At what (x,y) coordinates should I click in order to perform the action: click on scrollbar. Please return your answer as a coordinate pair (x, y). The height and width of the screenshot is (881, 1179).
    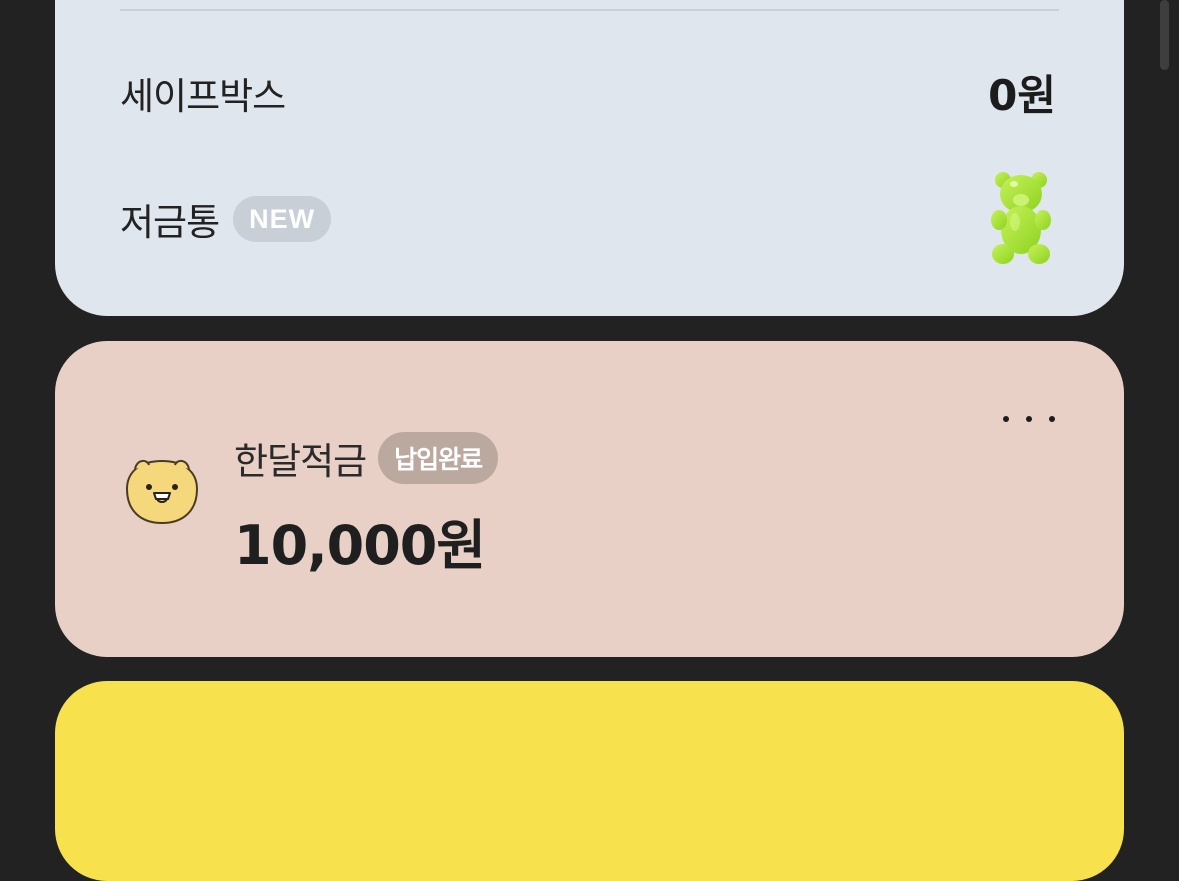
    Looking at the image, I should click on (1164, 35).